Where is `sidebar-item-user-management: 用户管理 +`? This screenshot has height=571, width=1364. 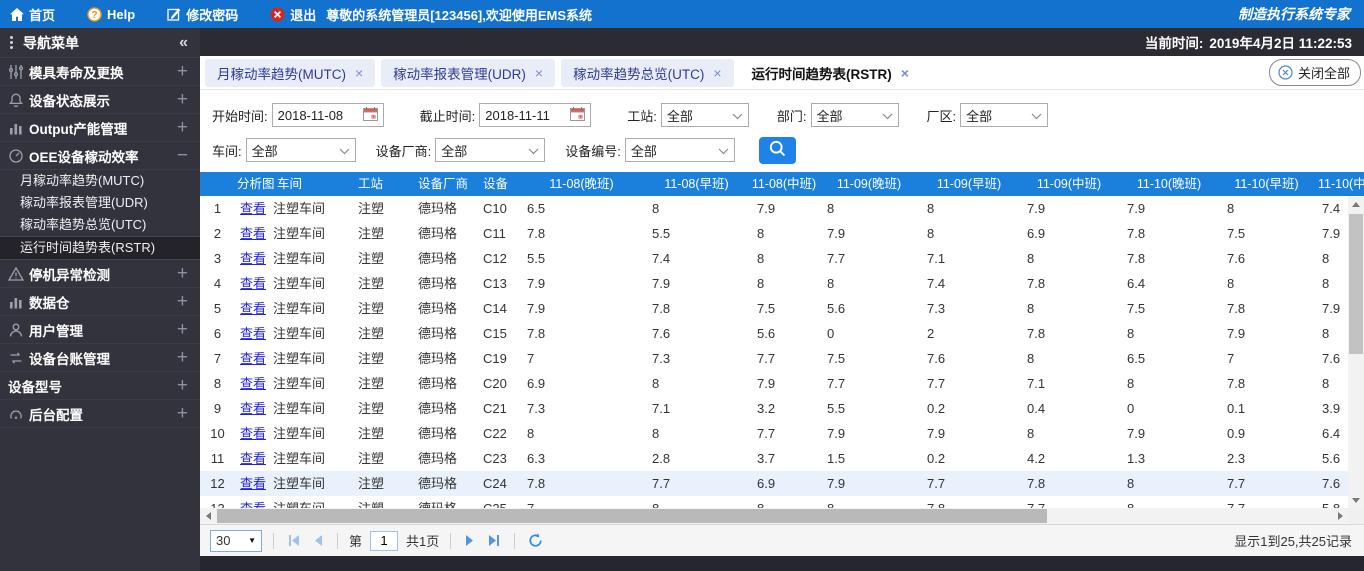
sidebar-item-user-management: 用户管理 + is located at coordinates (100, 330).